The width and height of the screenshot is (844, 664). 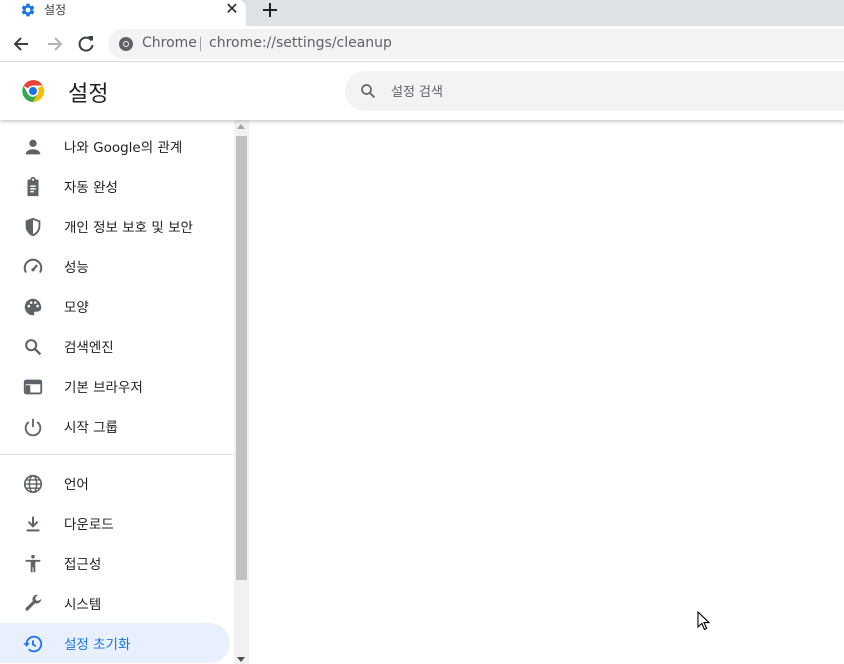 I want to click on mouse-pointer-icon, so click(x=704, y=621).